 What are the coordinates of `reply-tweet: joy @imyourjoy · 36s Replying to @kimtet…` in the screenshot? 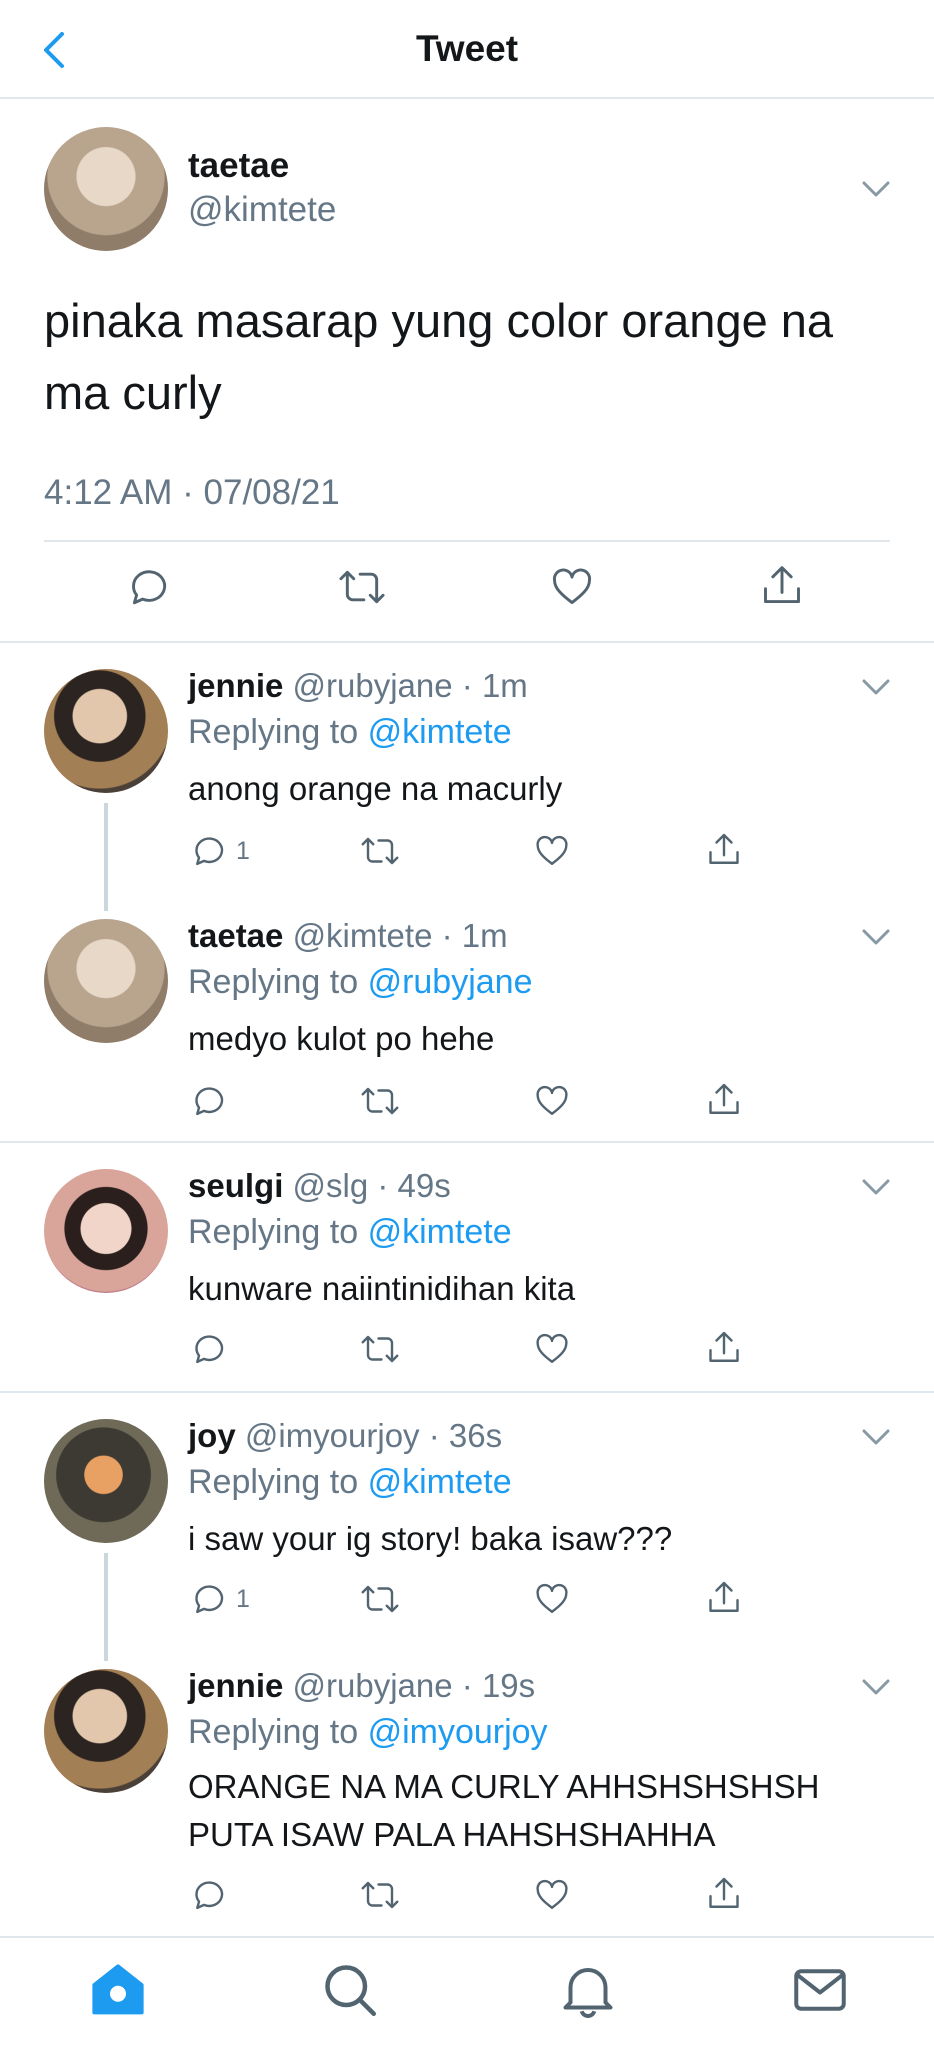 It's located at (467, 1518).